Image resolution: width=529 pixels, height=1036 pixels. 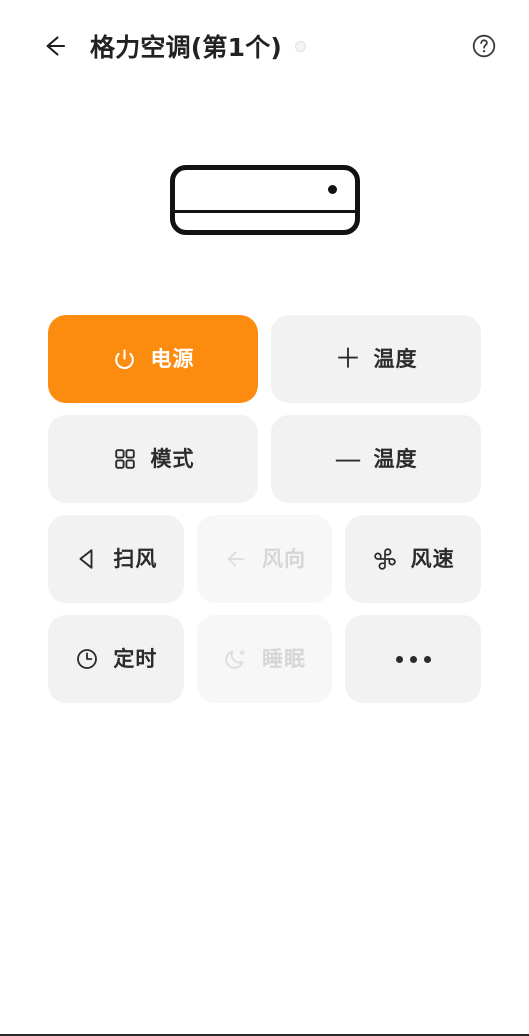 I want to click on air-conditioner-illustration, so click(x=264, y=199).